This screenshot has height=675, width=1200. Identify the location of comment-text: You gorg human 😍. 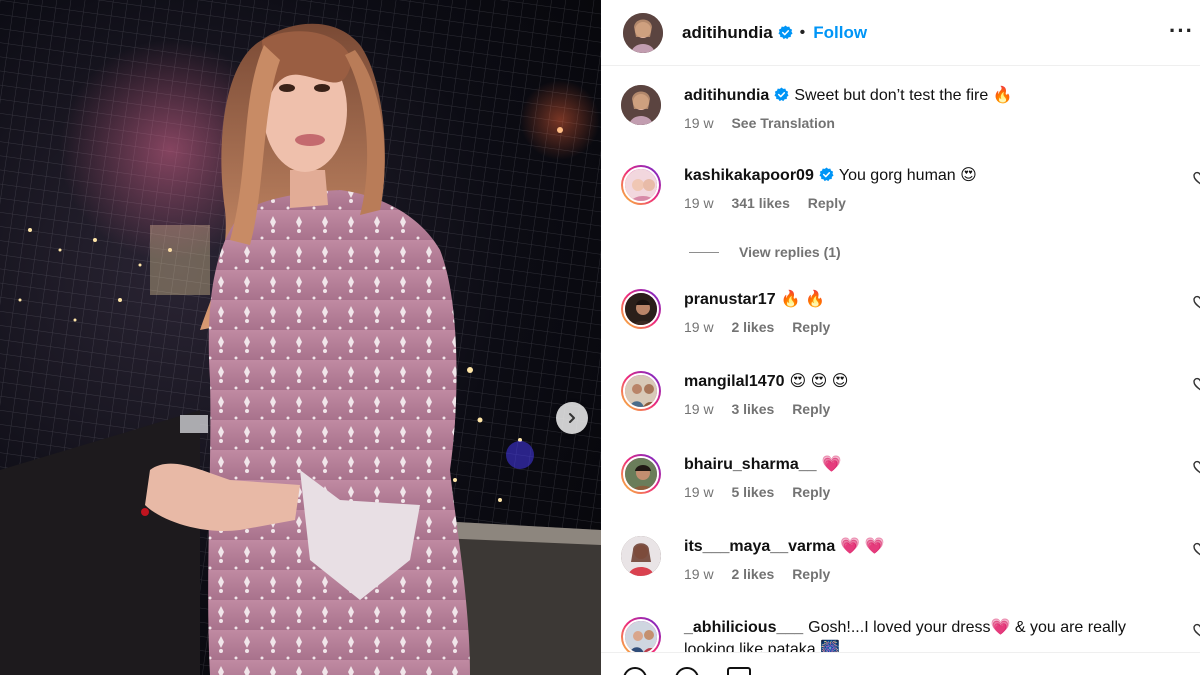
(907, 175).